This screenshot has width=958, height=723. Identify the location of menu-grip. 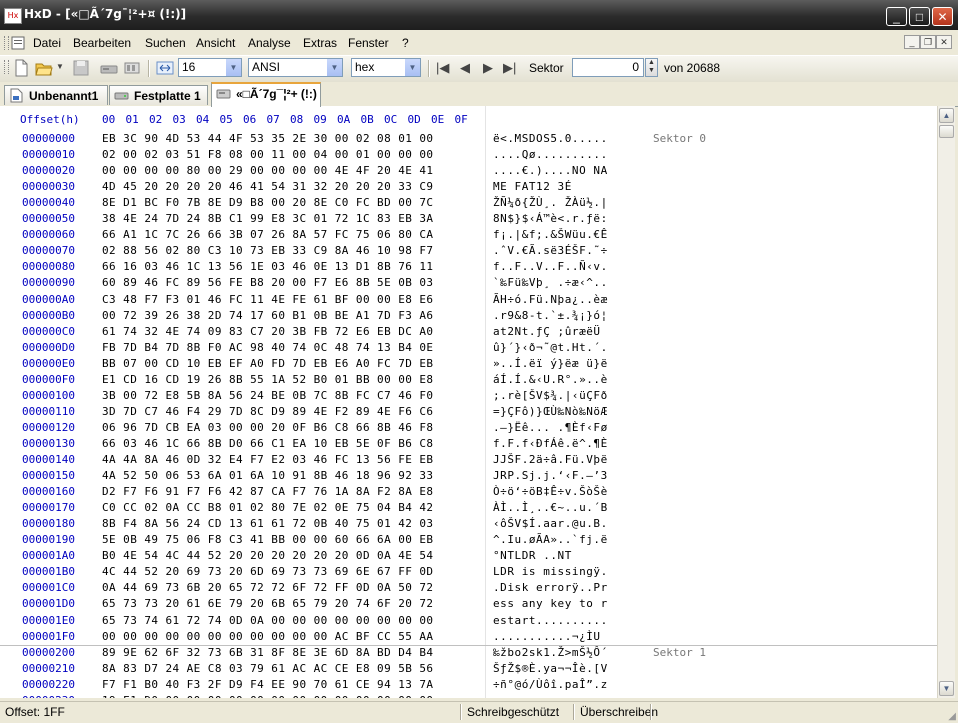
(6, 43).